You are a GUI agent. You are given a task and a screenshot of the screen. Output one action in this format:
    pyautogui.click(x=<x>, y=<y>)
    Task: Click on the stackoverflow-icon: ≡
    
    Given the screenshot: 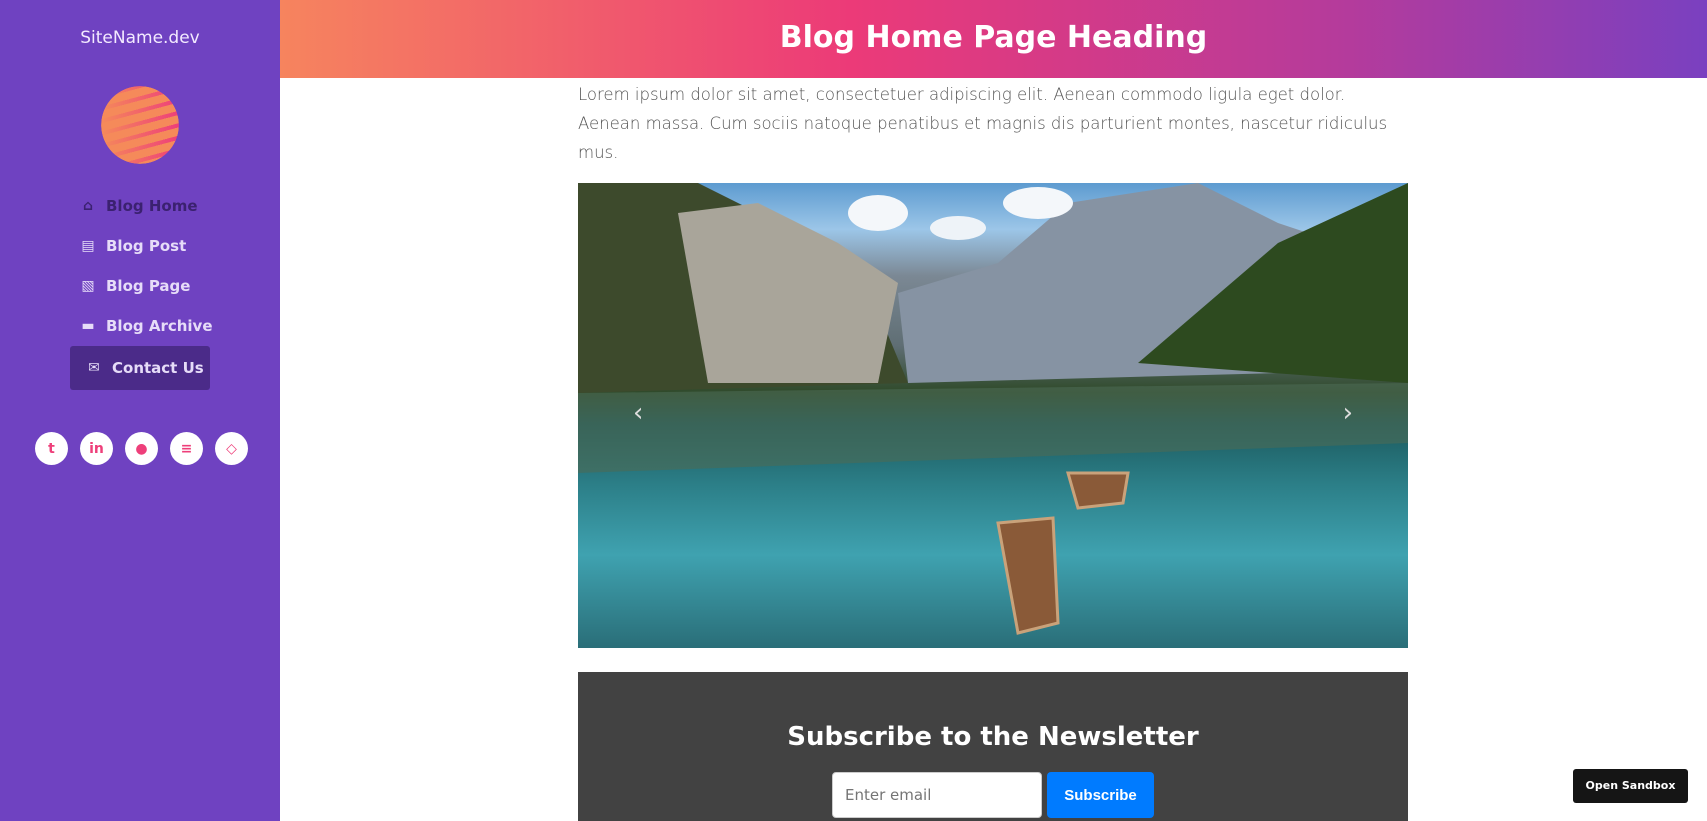 What is the action you would take?
    pyautogui.click(x=186, y=448)
    